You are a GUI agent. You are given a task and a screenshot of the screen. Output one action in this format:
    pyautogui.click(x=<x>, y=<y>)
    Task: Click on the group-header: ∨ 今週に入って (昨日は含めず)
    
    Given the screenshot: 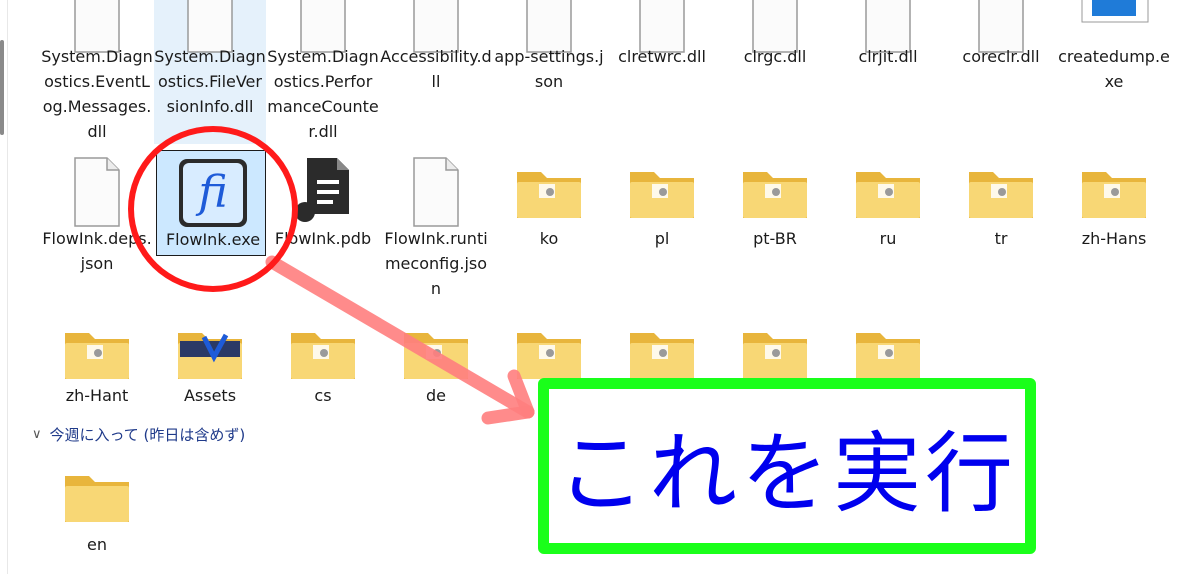 What is the action you would take?
    pyautogui.click(x=138, y=434)
    